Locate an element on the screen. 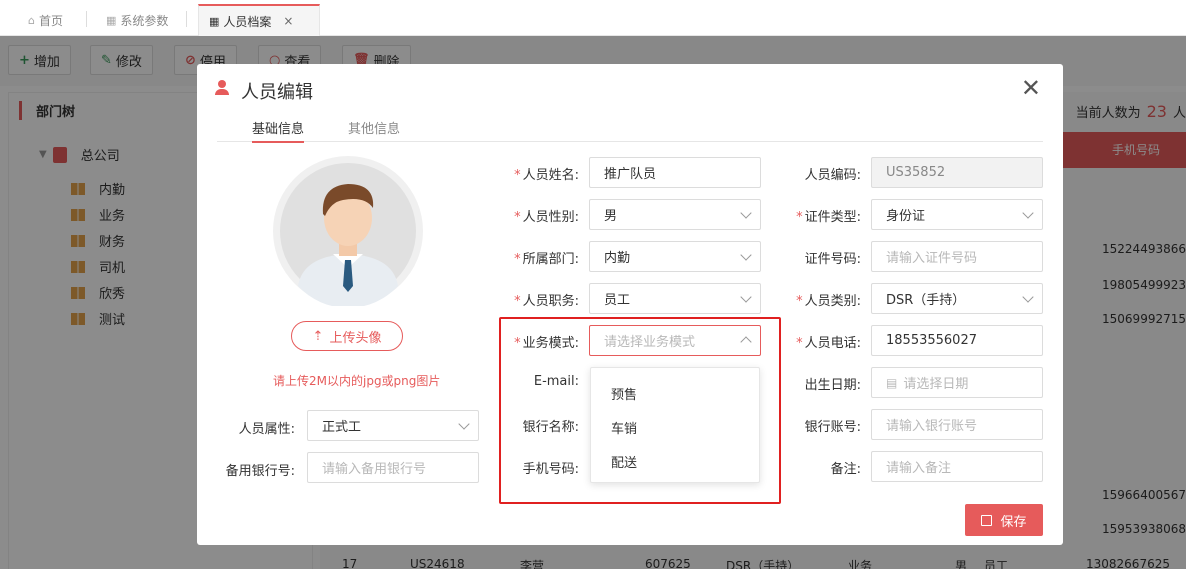 The image size is (1186, 569). birth-placeholder: 请选择日期 is located at coordinates (936, 384).